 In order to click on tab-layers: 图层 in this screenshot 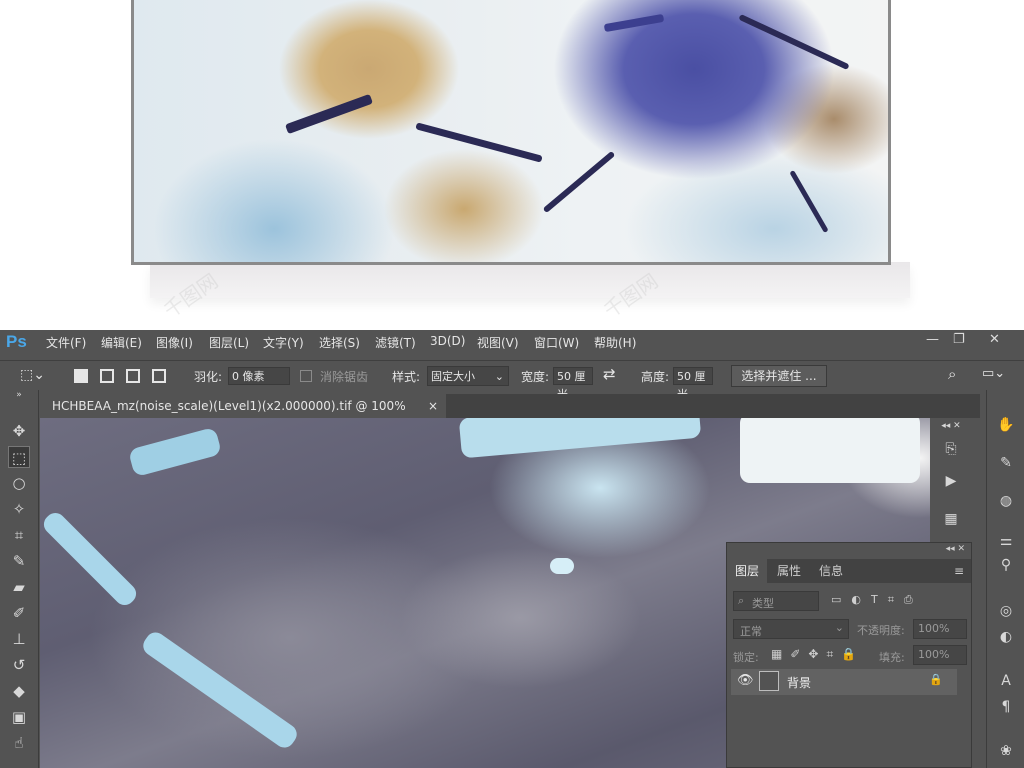, I will do `click(747, 571)`.